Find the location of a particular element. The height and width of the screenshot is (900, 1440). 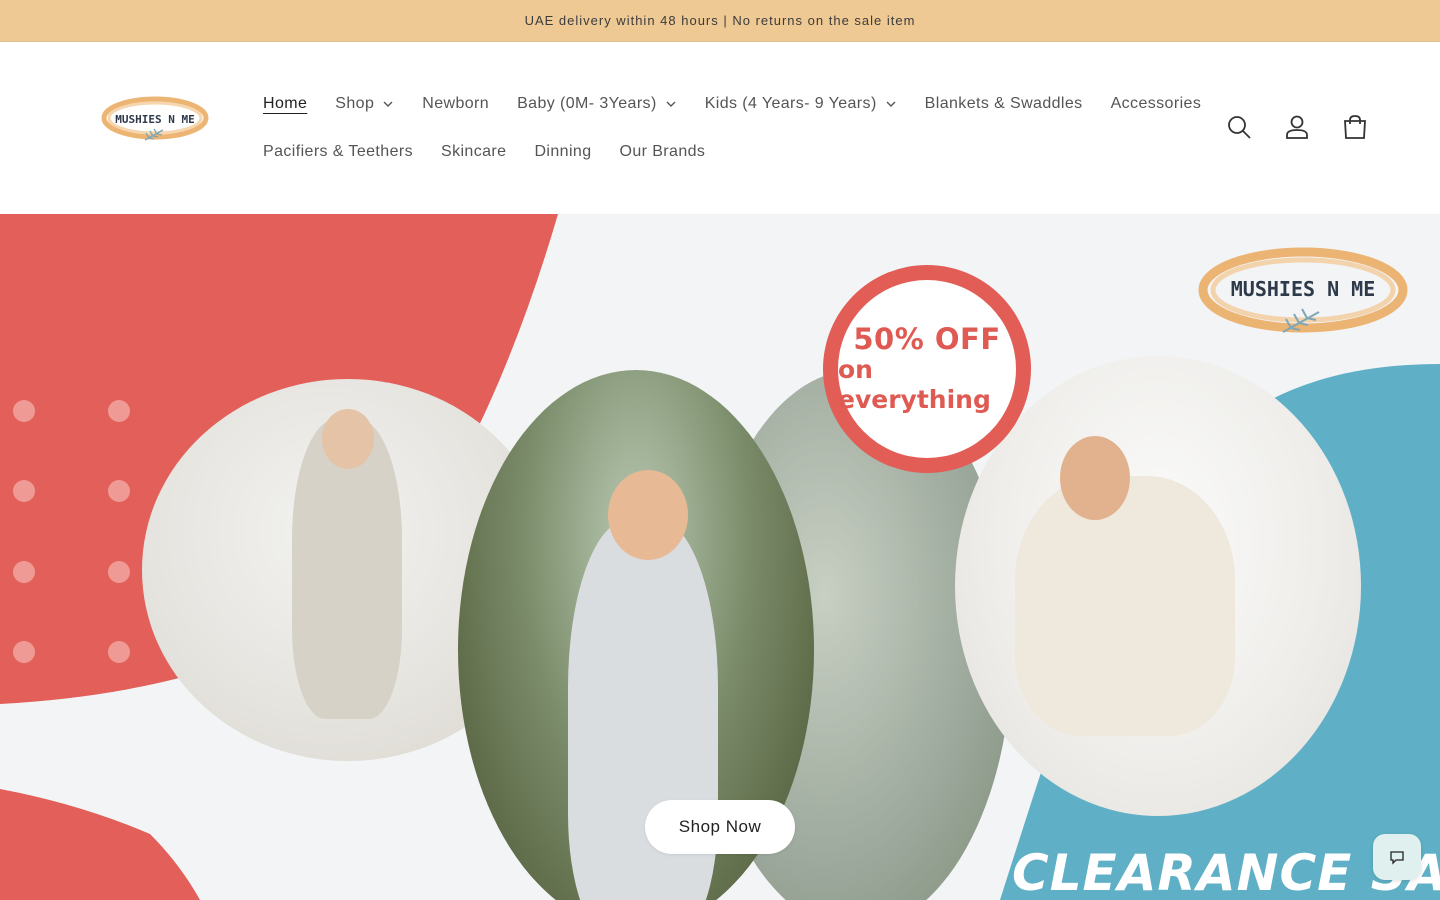

nav-label: Blankets & Swaddles is located at coordinates (1003, 103).